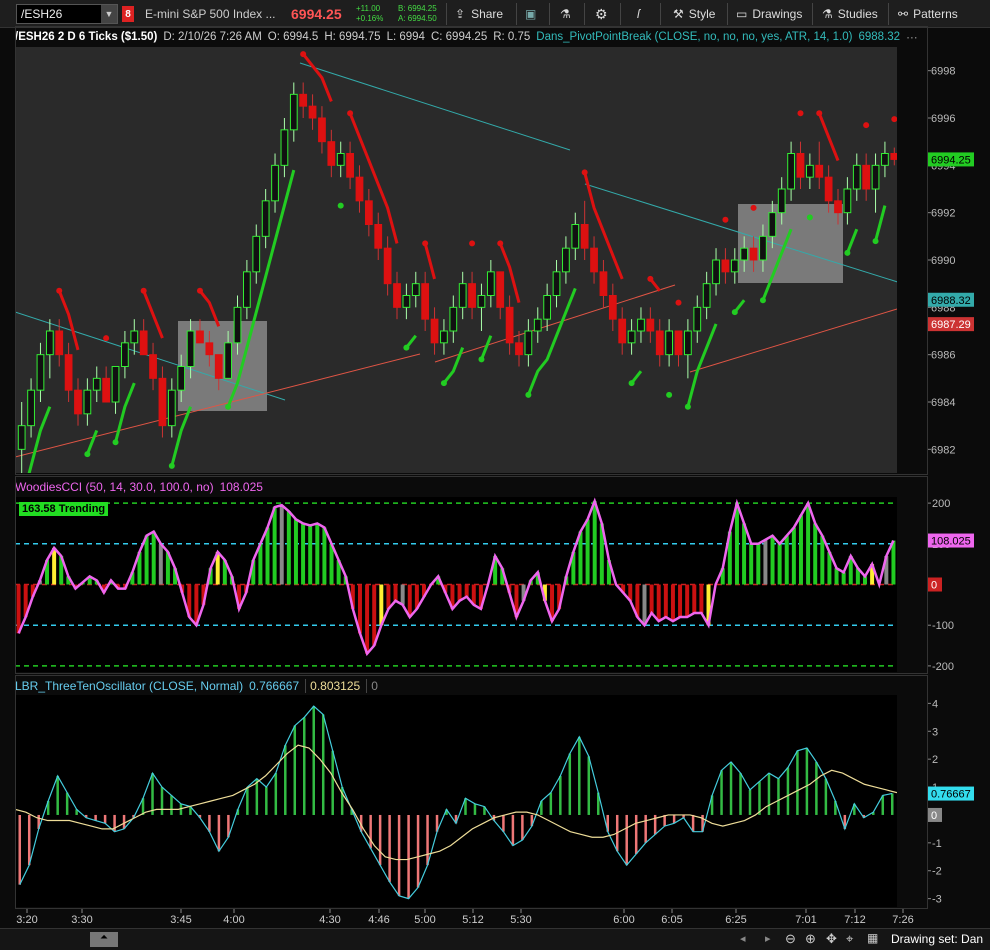 The width and height of the screenshot is (990, 950). I want to click on share-icon: ⇪, so click(460, 14).